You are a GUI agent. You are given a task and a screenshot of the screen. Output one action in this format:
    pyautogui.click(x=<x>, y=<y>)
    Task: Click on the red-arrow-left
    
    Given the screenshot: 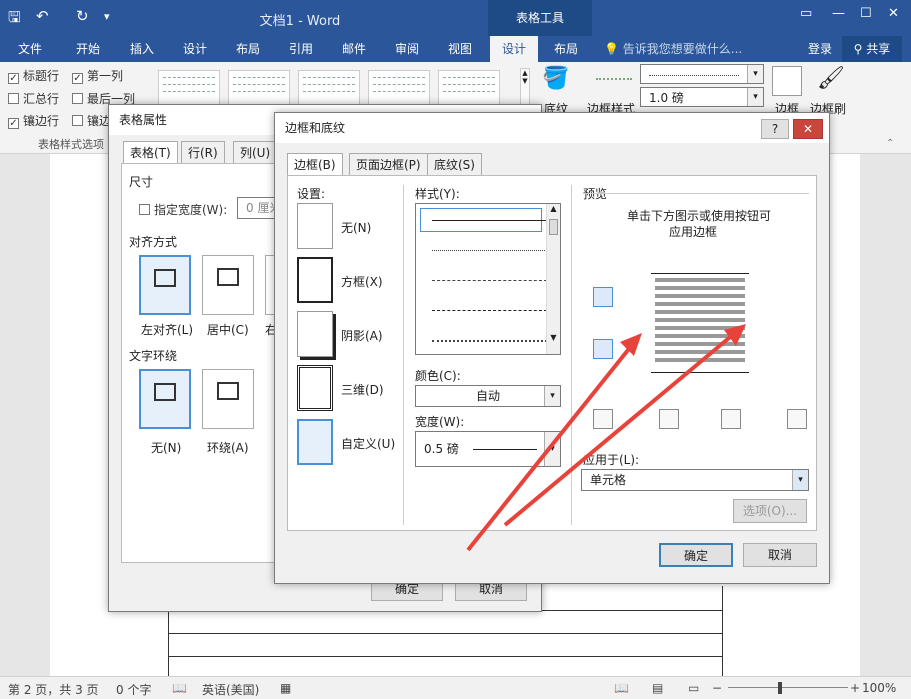 What is the action you would take?
    pyautogui.click(x=550, y=447)
    